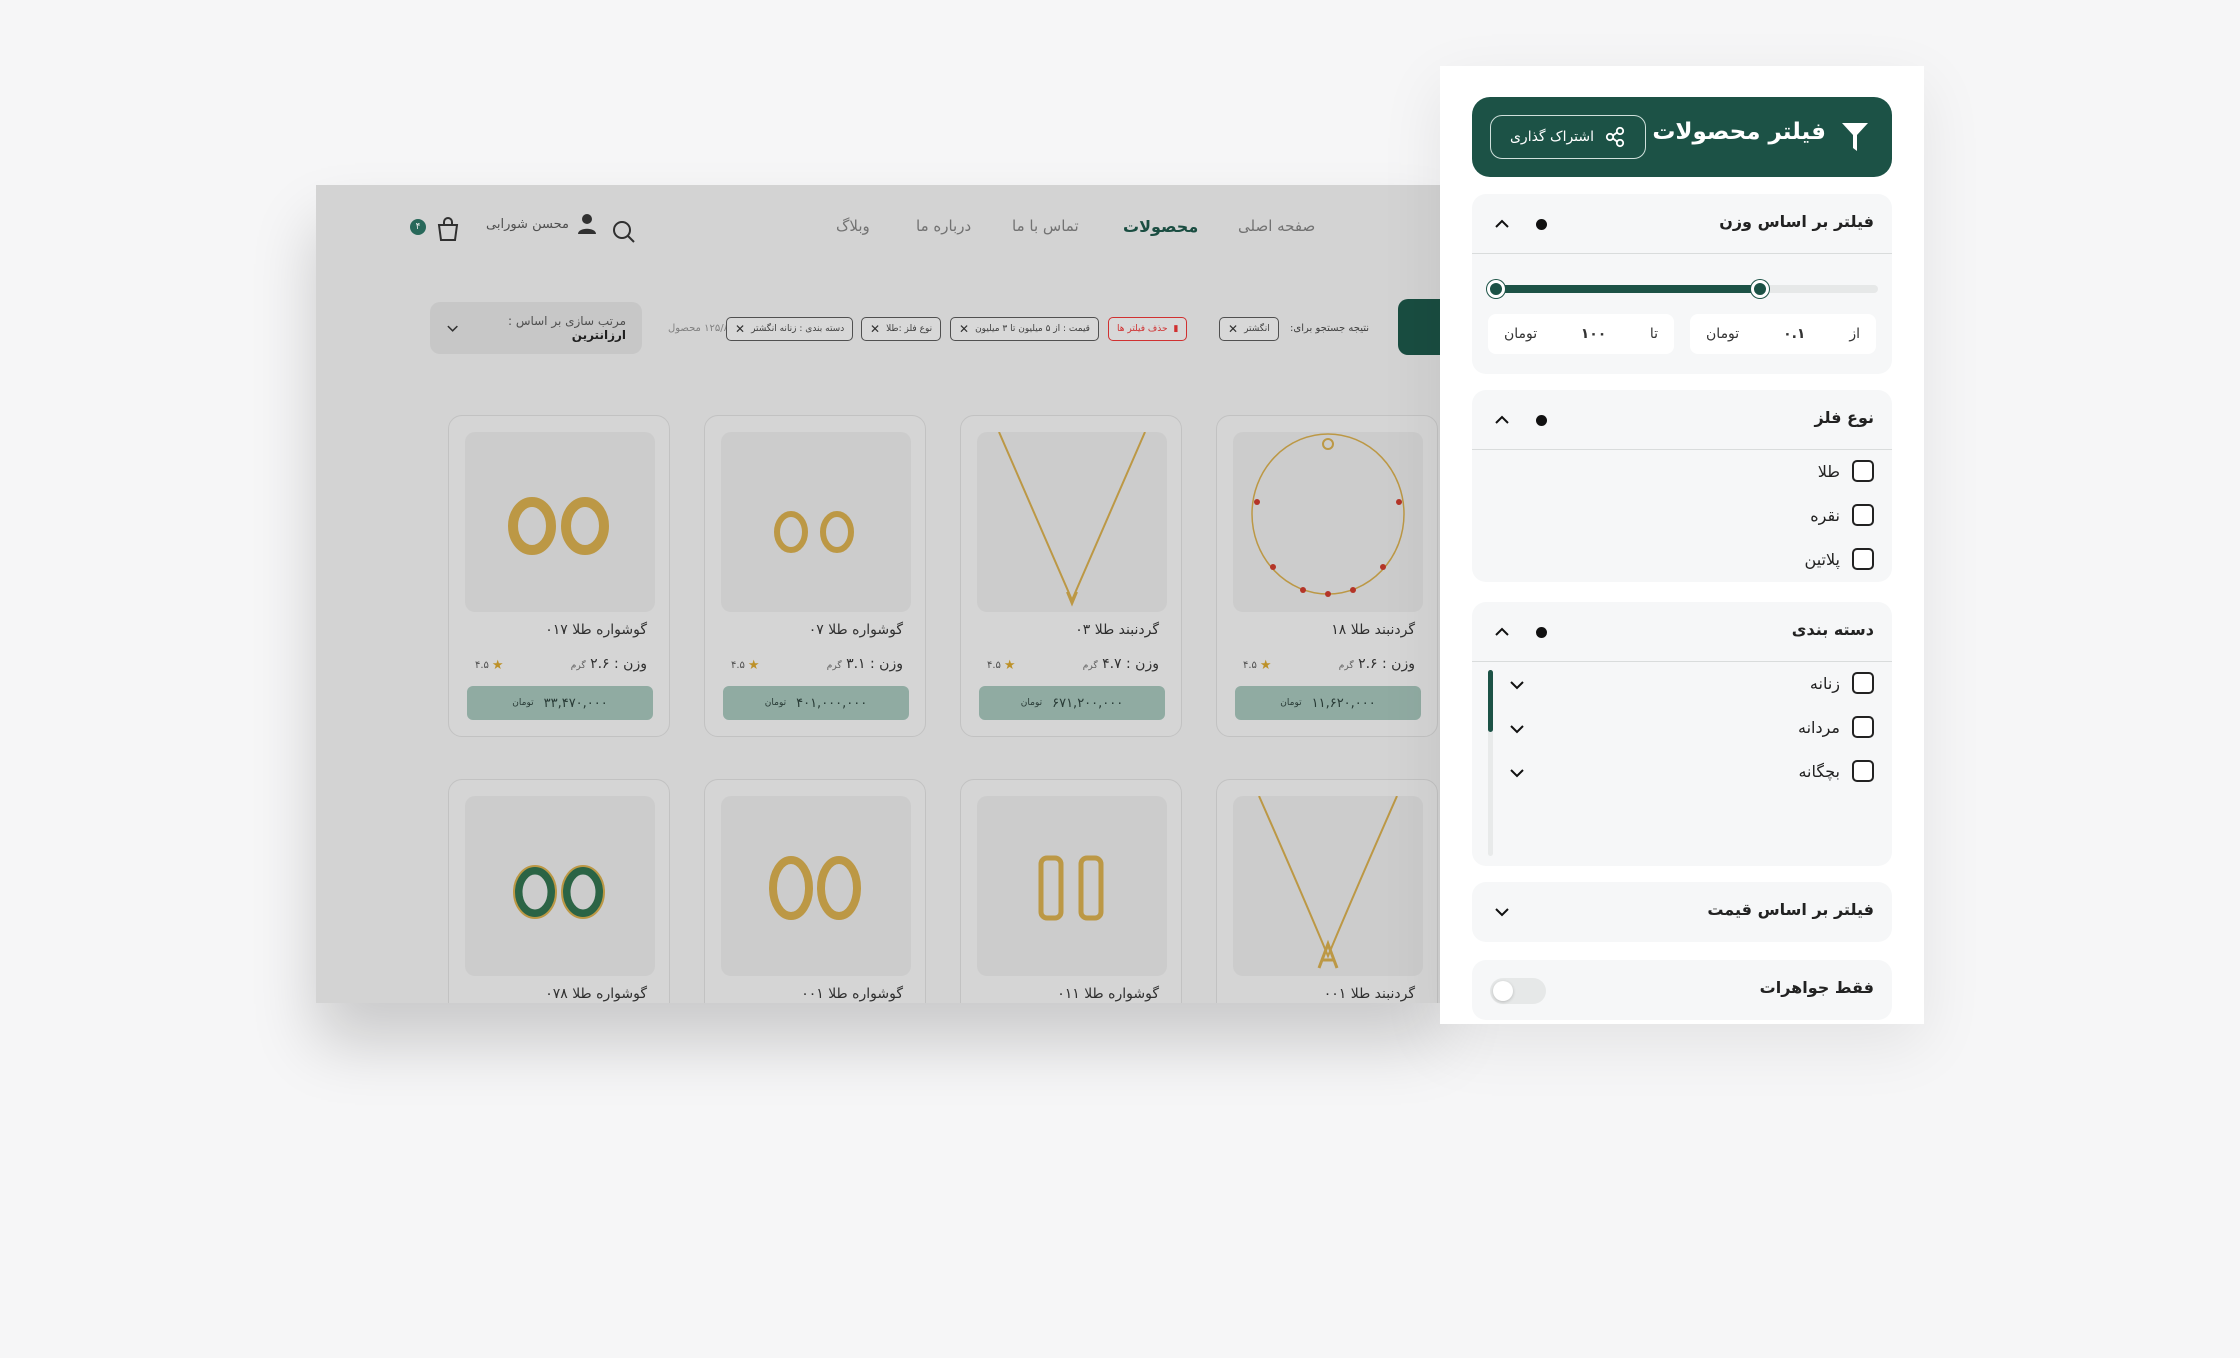  Describe the element at coordinates (586, 224) in the screenshot. I see `user-icon` at that location.